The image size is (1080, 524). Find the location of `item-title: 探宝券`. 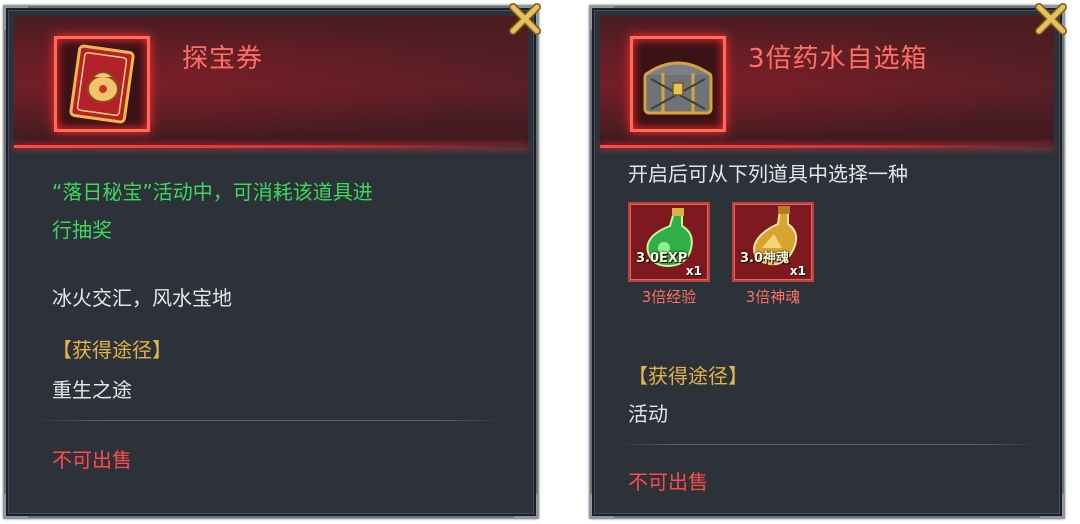

item-title: 探宝券 is located at coordinates (223, 59).